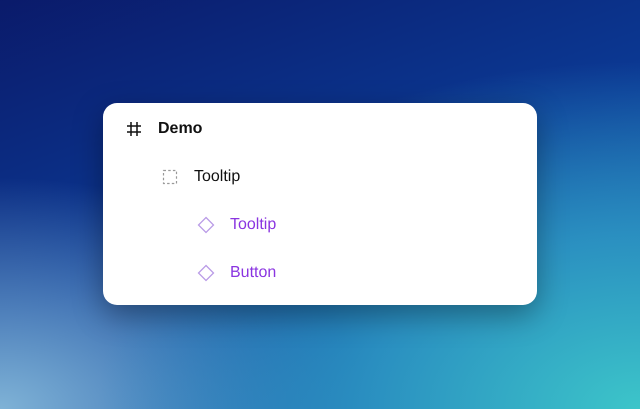 The width and height of the screenshot is (640, 409). I want to click on hash-icon, so click(134, 129).